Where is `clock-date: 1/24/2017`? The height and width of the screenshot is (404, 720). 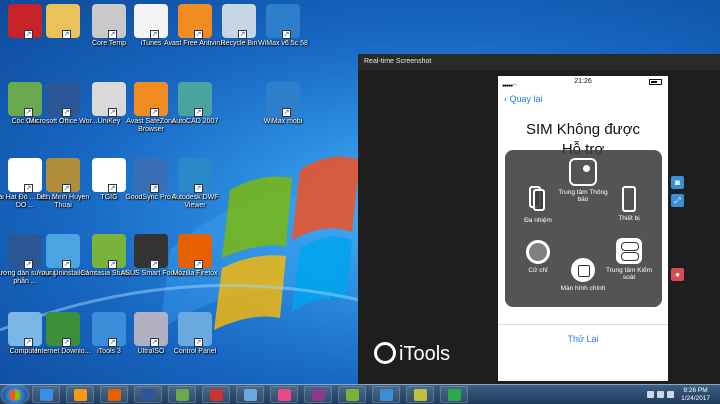
clock-date: 1/24/2017 is located at coordinates (695, 398).